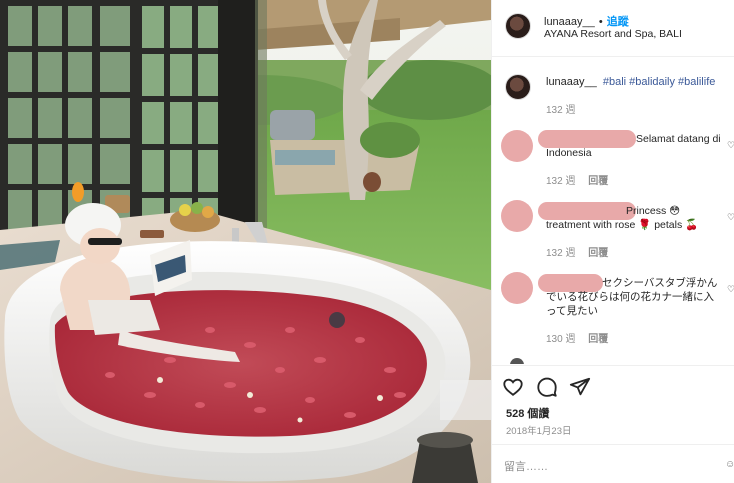 The image size is (734, 483). What do you see at coordinates (577, 337) in the screenshot?
I see `comment-meta: 130 週 回覆` at bounding box center [577, 337].